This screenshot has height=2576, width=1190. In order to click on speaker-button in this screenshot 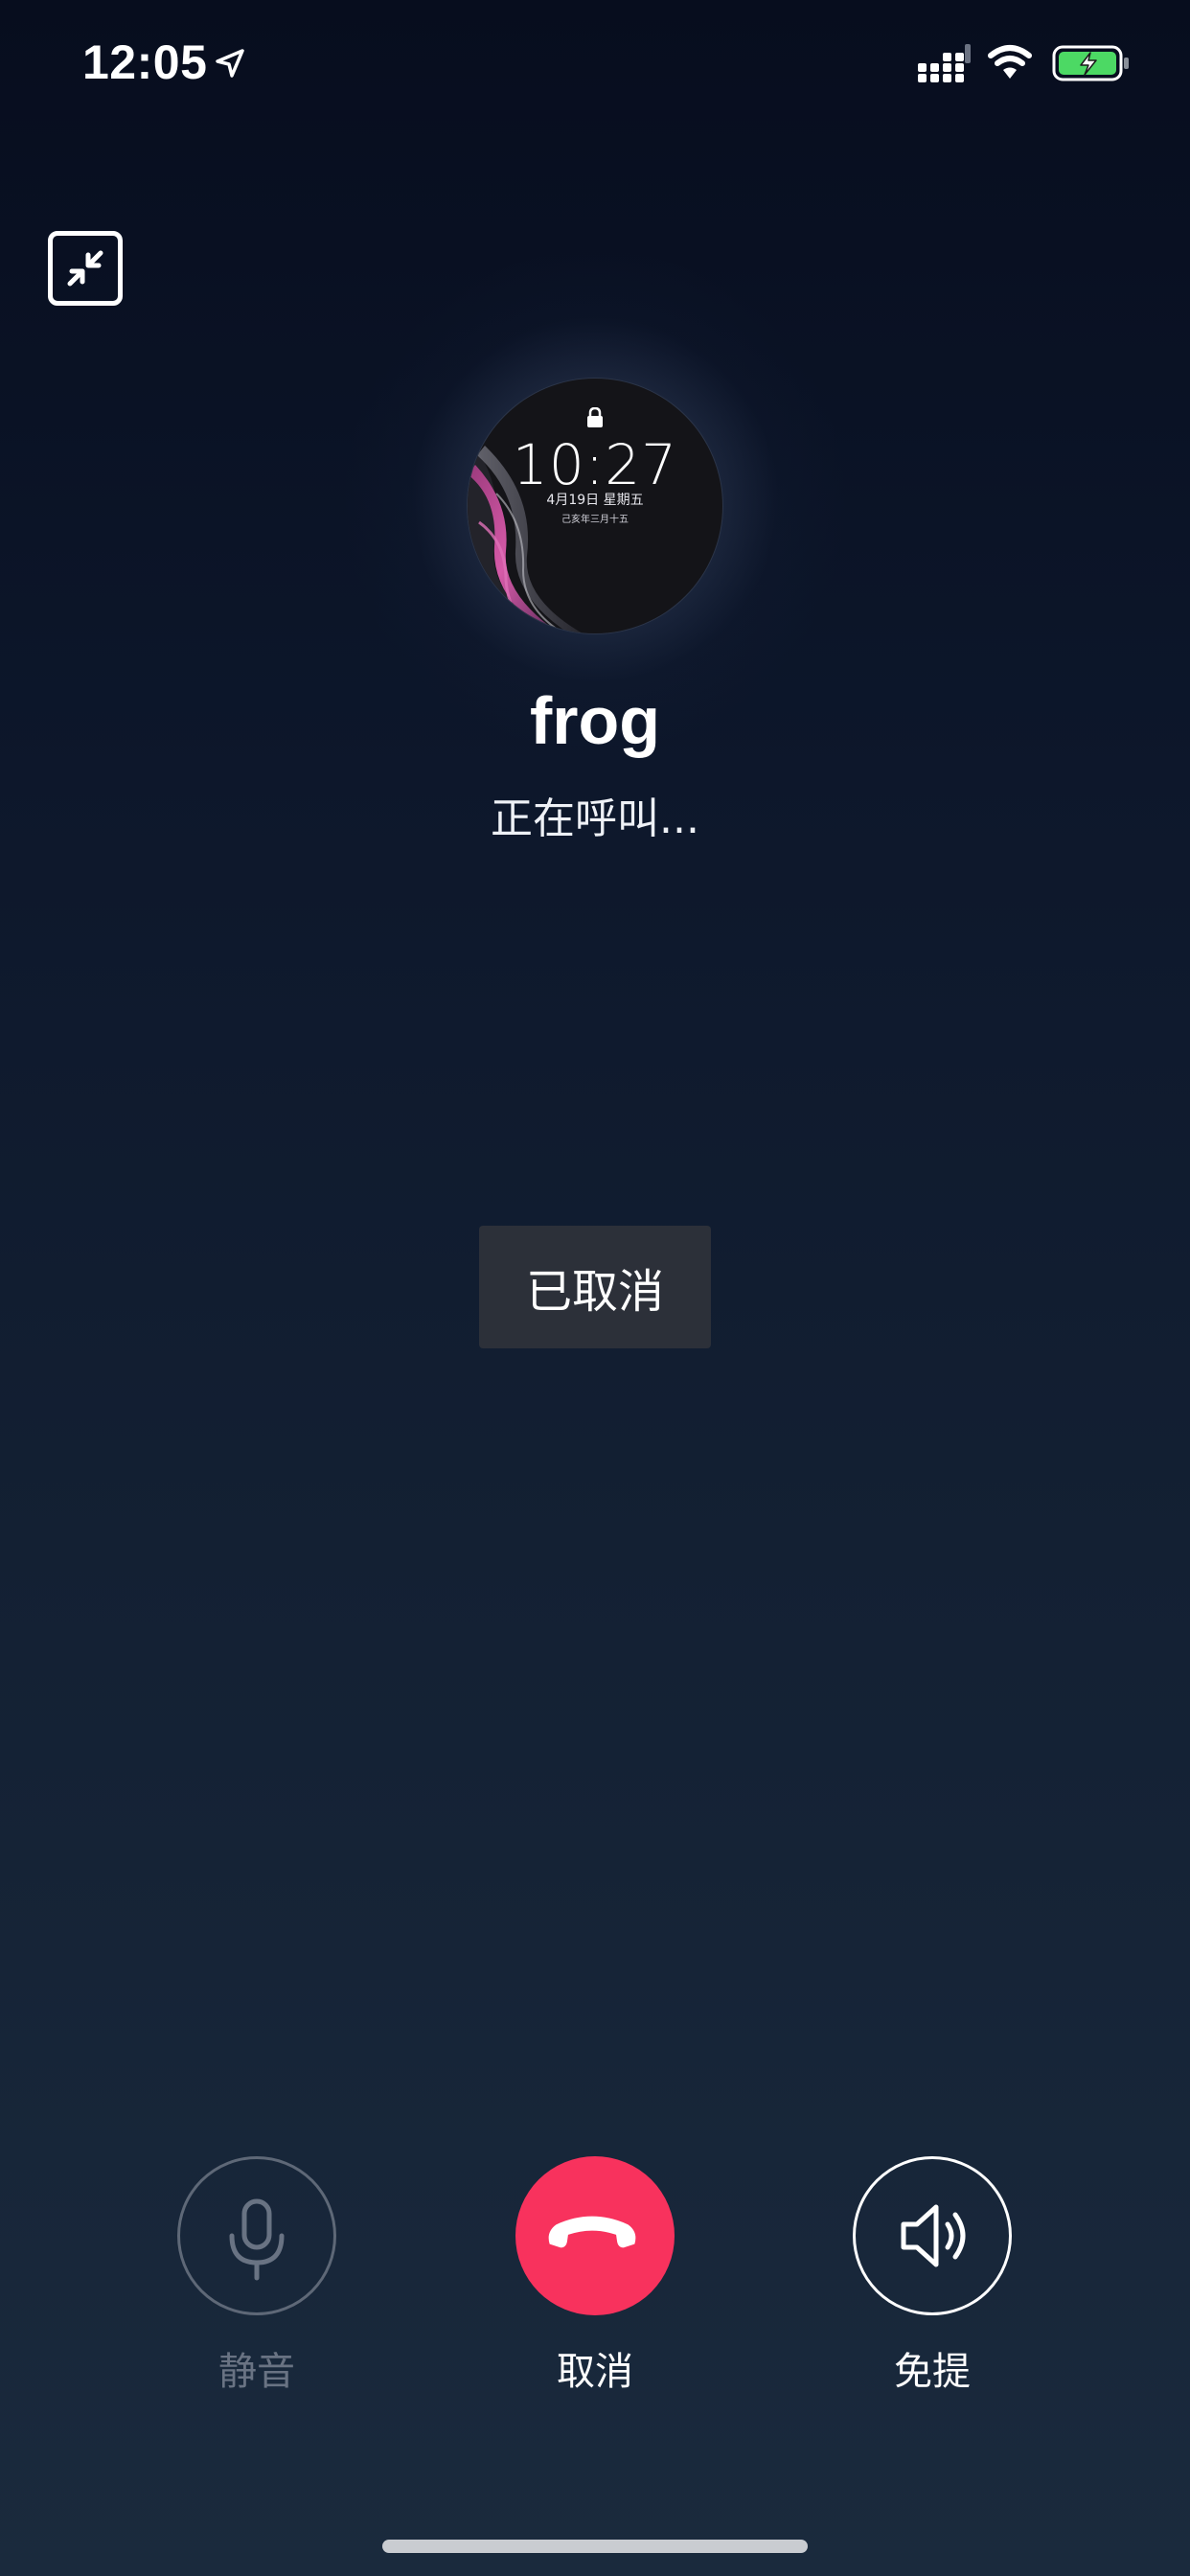, I will do `click(933, 2235)`.